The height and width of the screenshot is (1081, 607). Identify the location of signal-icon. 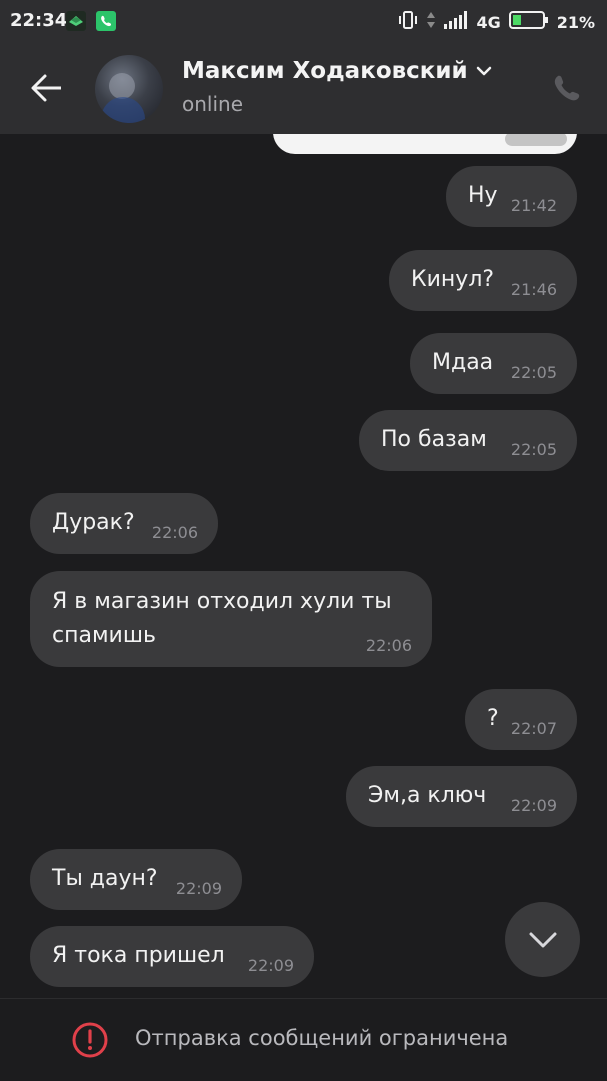
(456, 22).